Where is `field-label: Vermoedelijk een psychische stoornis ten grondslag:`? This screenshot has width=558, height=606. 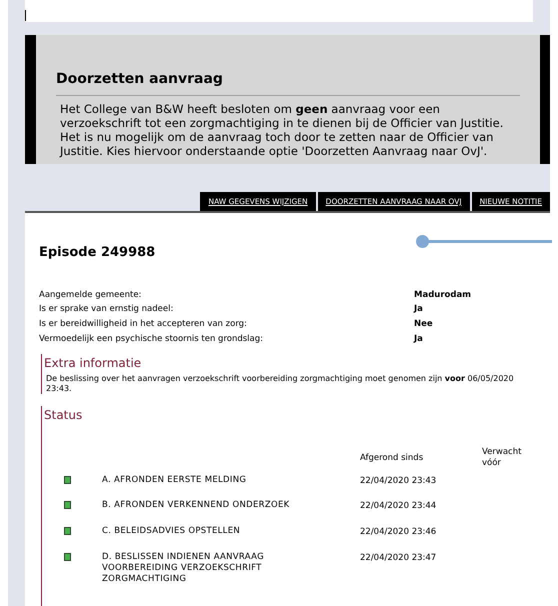 field-label: Vermoedelijk een psychische stoornis ten grondslag: is located at coordinates (151, 339).